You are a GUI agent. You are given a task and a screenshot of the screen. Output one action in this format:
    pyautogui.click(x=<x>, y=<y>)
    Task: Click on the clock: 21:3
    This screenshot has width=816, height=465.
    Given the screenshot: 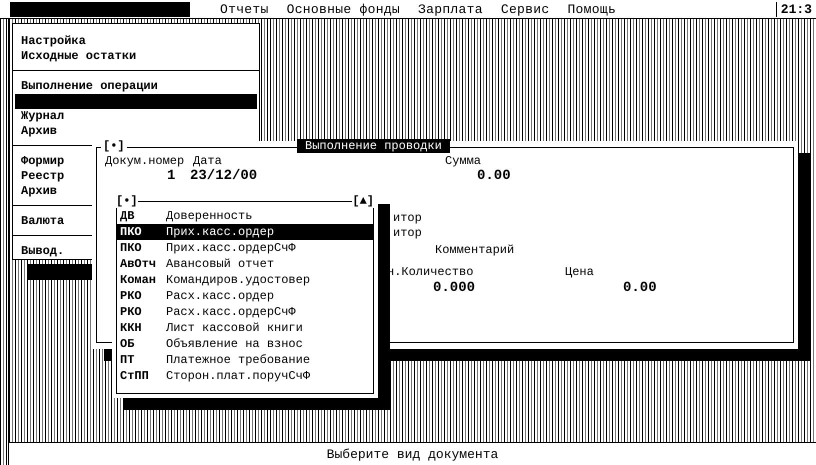 What is the action you would take?
    pyautogui.click(x=796, y=9)
    